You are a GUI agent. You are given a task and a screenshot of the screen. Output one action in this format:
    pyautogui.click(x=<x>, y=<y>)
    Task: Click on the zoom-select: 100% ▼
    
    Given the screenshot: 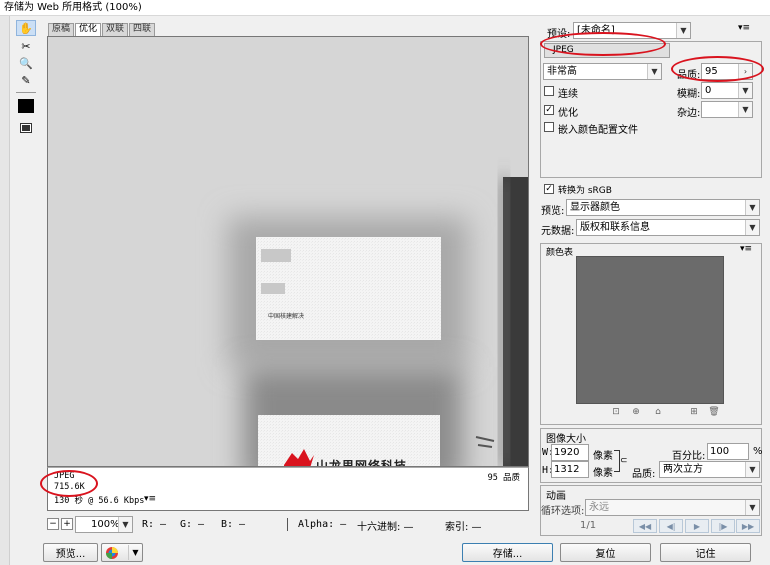 What is the action you would take?
    pyautogui.click(x=104, y=524)
    